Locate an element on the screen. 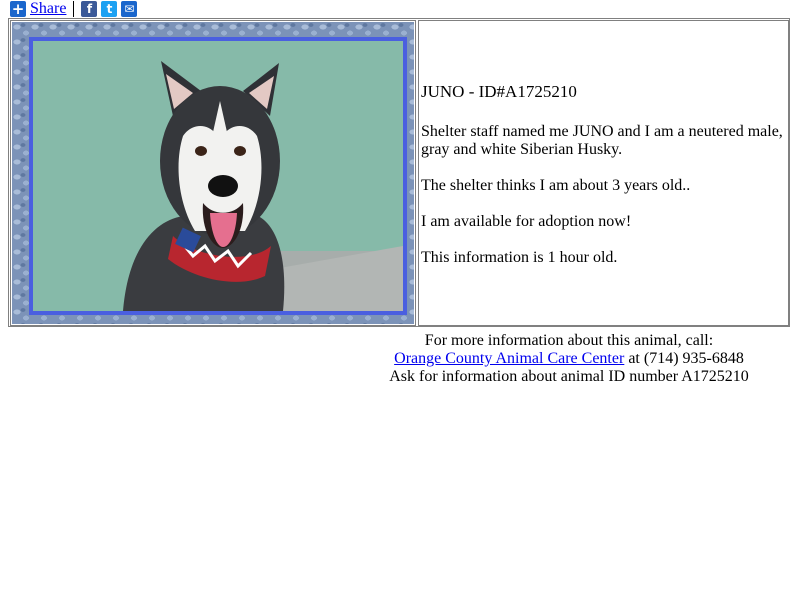 The image size is (800, 600). email-icon: ✉ is located at coordinates (129, 9).